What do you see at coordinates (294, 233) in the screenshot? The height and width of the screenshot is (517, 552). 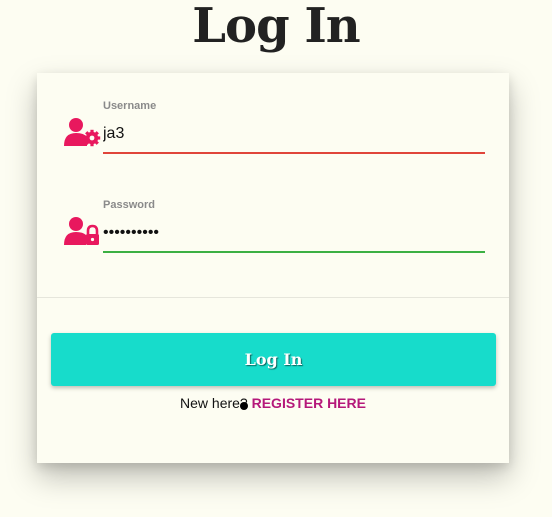 I see `password-field` at bounding box center [294, 233].